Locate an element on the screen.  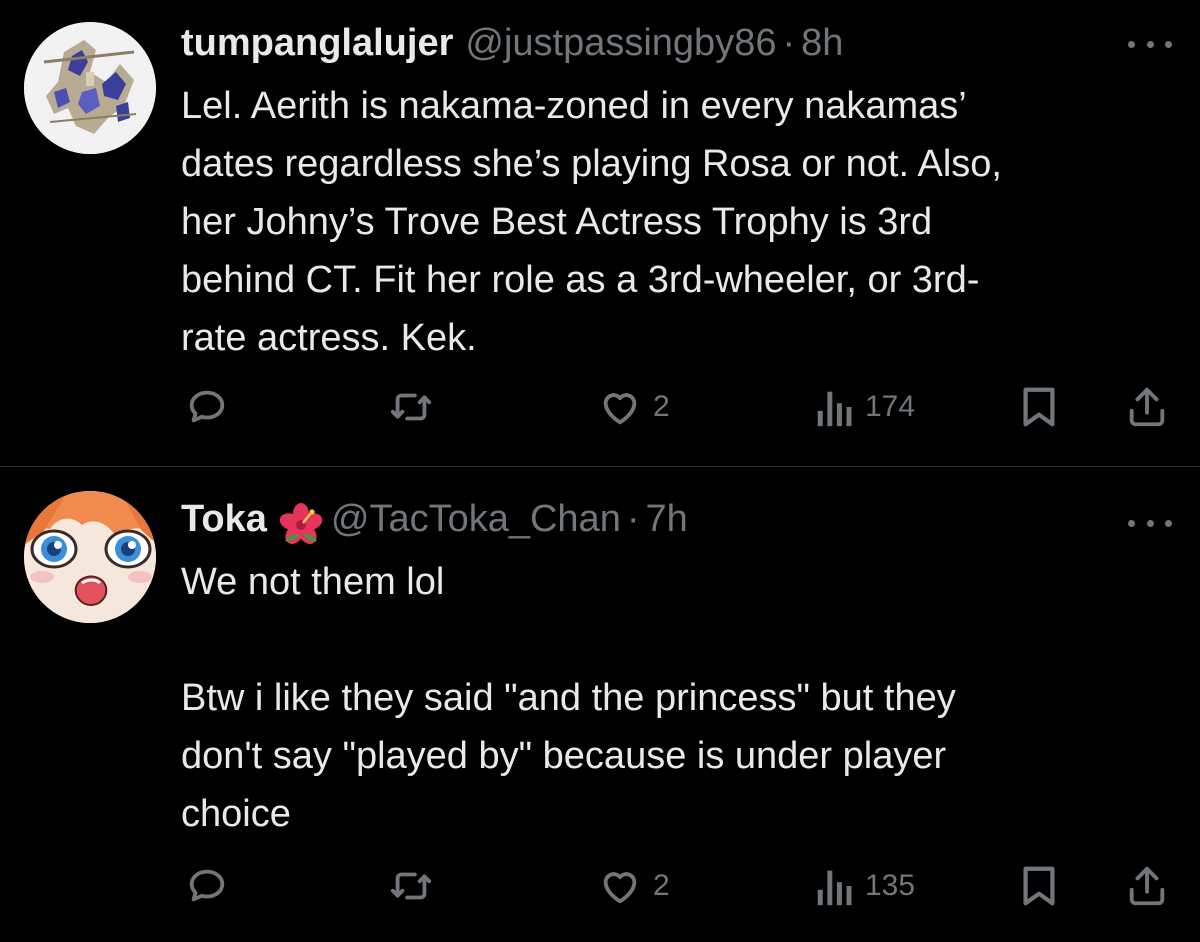
tweet-header: tumpanglalujer @justpassingby86 · 8h is located at coordinates (512, 47).